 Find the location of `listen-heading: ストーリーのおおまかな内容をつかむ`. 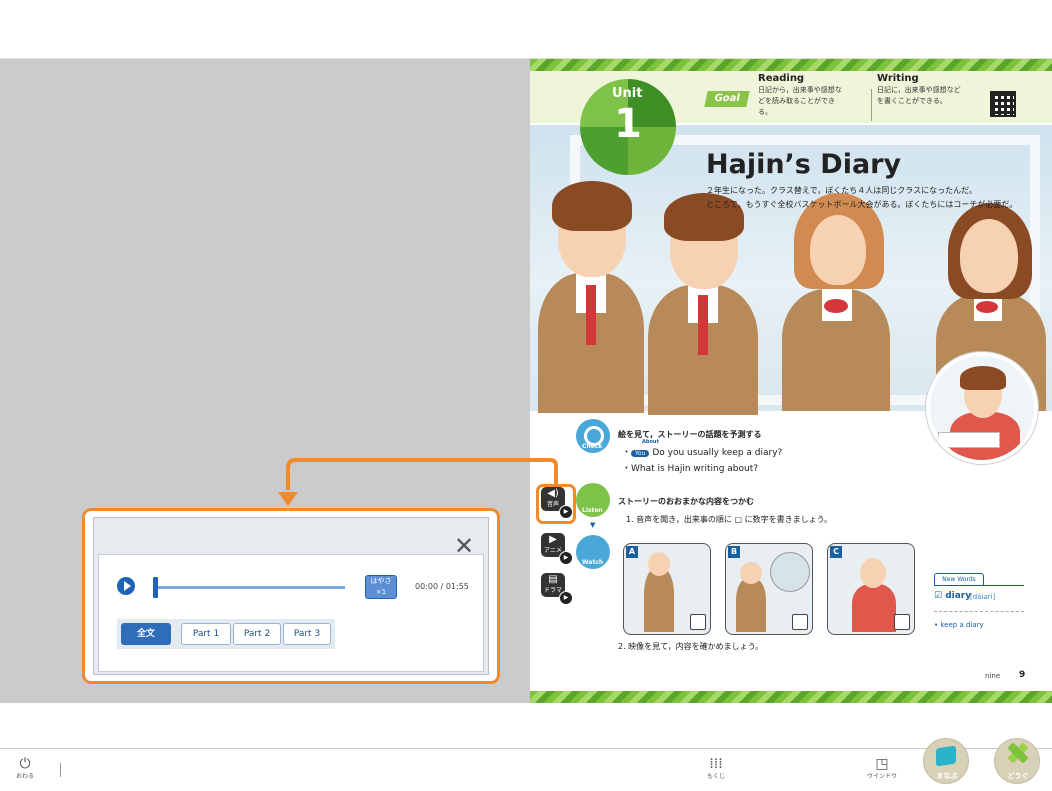

listen-heading: ストーリーのおおまかな内容をつかむ is located at coordinates (686, 501).